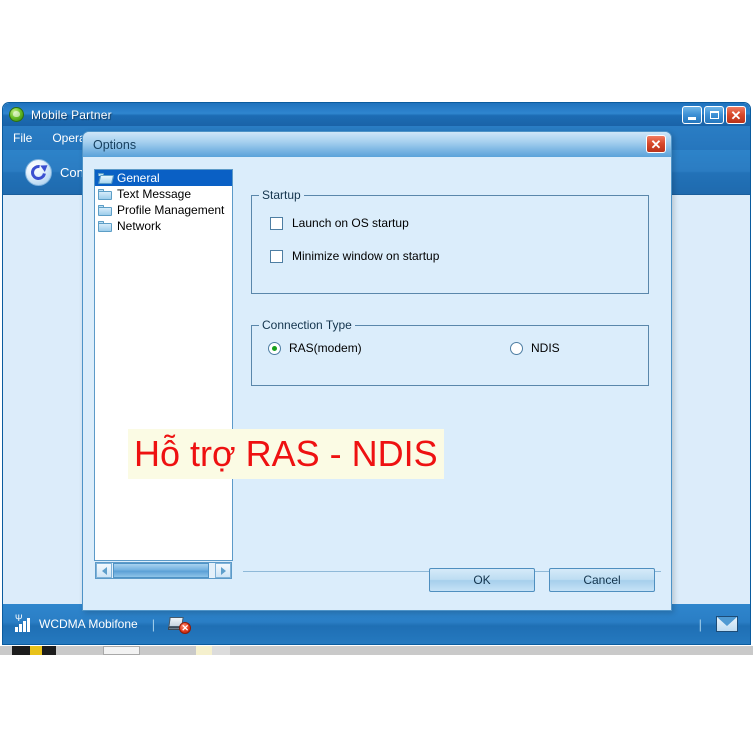 The image size is (753, 753). I want to click on tree-item-label: Text Message, so click(154, 194).